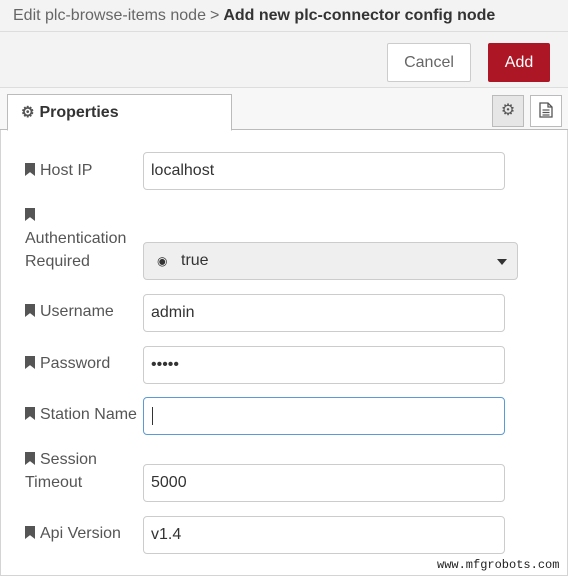 The width and height of the screenshot is (568, 576). What do you see at coordinates (429, 62) in the screenshot?
I see `cancel-button: Cancel` at bounding box center [429, 62].